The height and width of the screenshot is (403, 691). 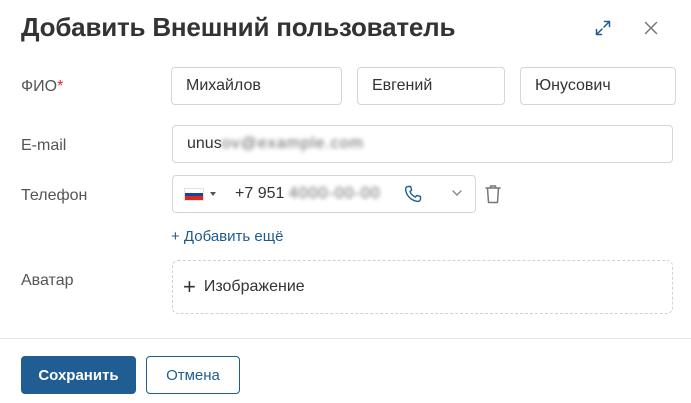 I want to click on expand-icon, so click(x=603, y=28).